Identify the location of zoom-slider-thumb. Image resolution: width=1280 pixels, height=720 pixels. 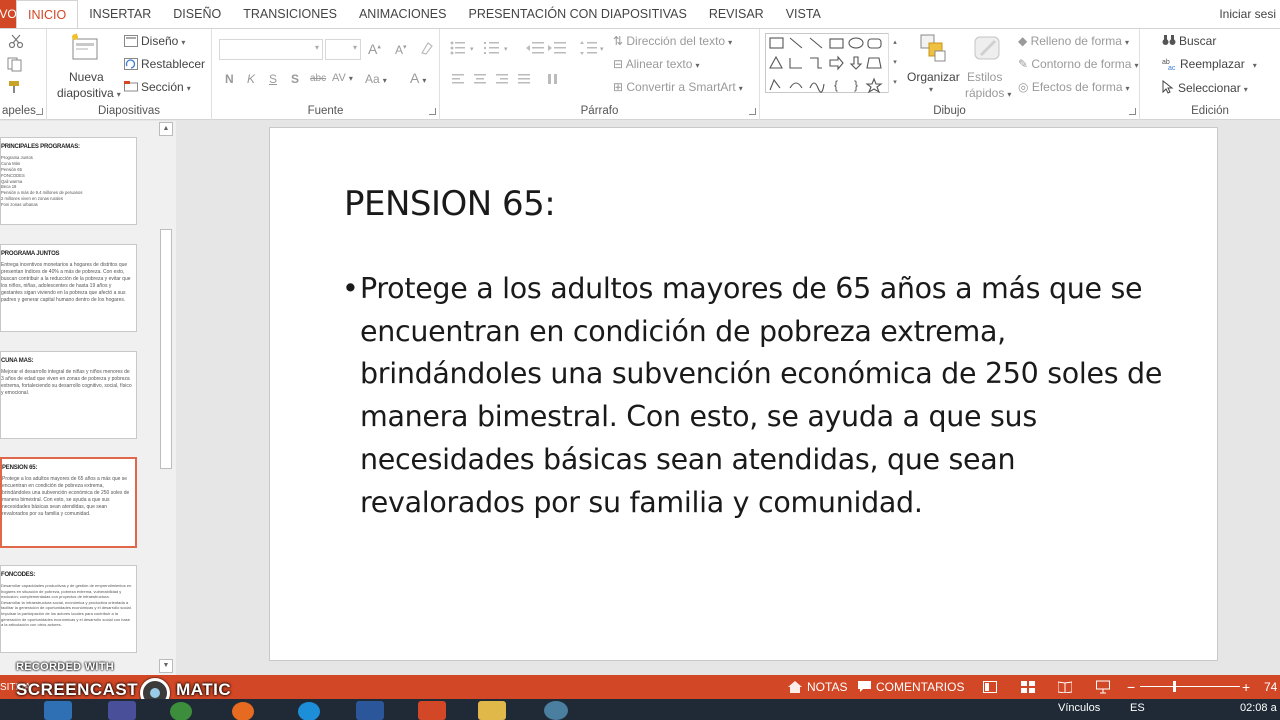
(1174, 686).